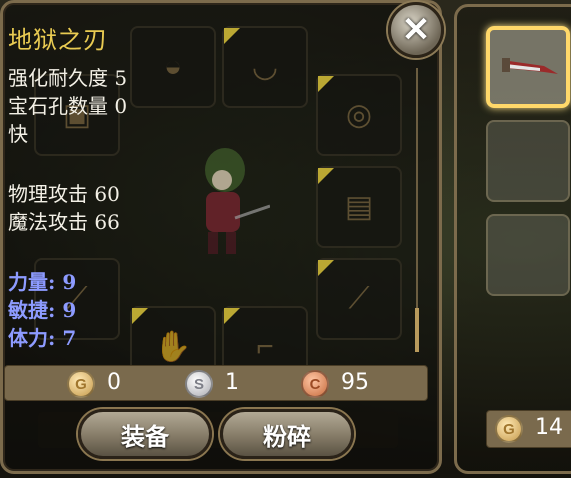 This screenshot has width=571, height=478. What do you see at coordinates (528, 429) in the screenshot?
I see `side-gold-counter: G 14` at bounding box center [528, 429].